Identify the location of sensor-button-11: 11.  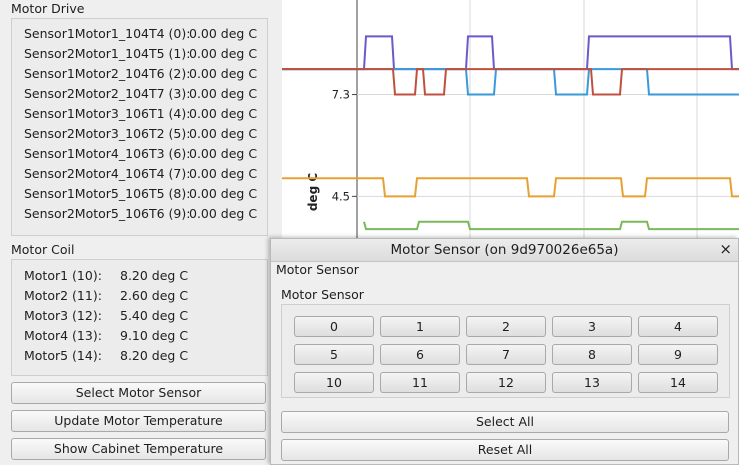
(420, 382).